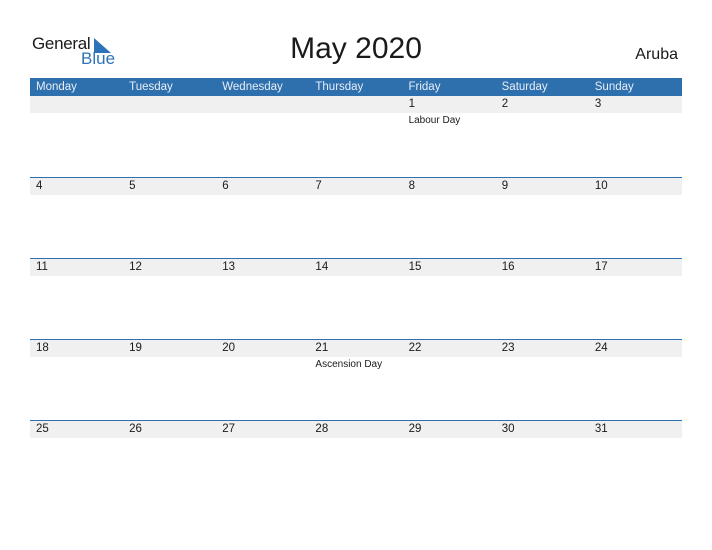 This screenshot has height=550, width=712. What do you see at coordinates (322, 429) in the screenshot?
I see `day-number: 28` at bounding box center [322, 429].